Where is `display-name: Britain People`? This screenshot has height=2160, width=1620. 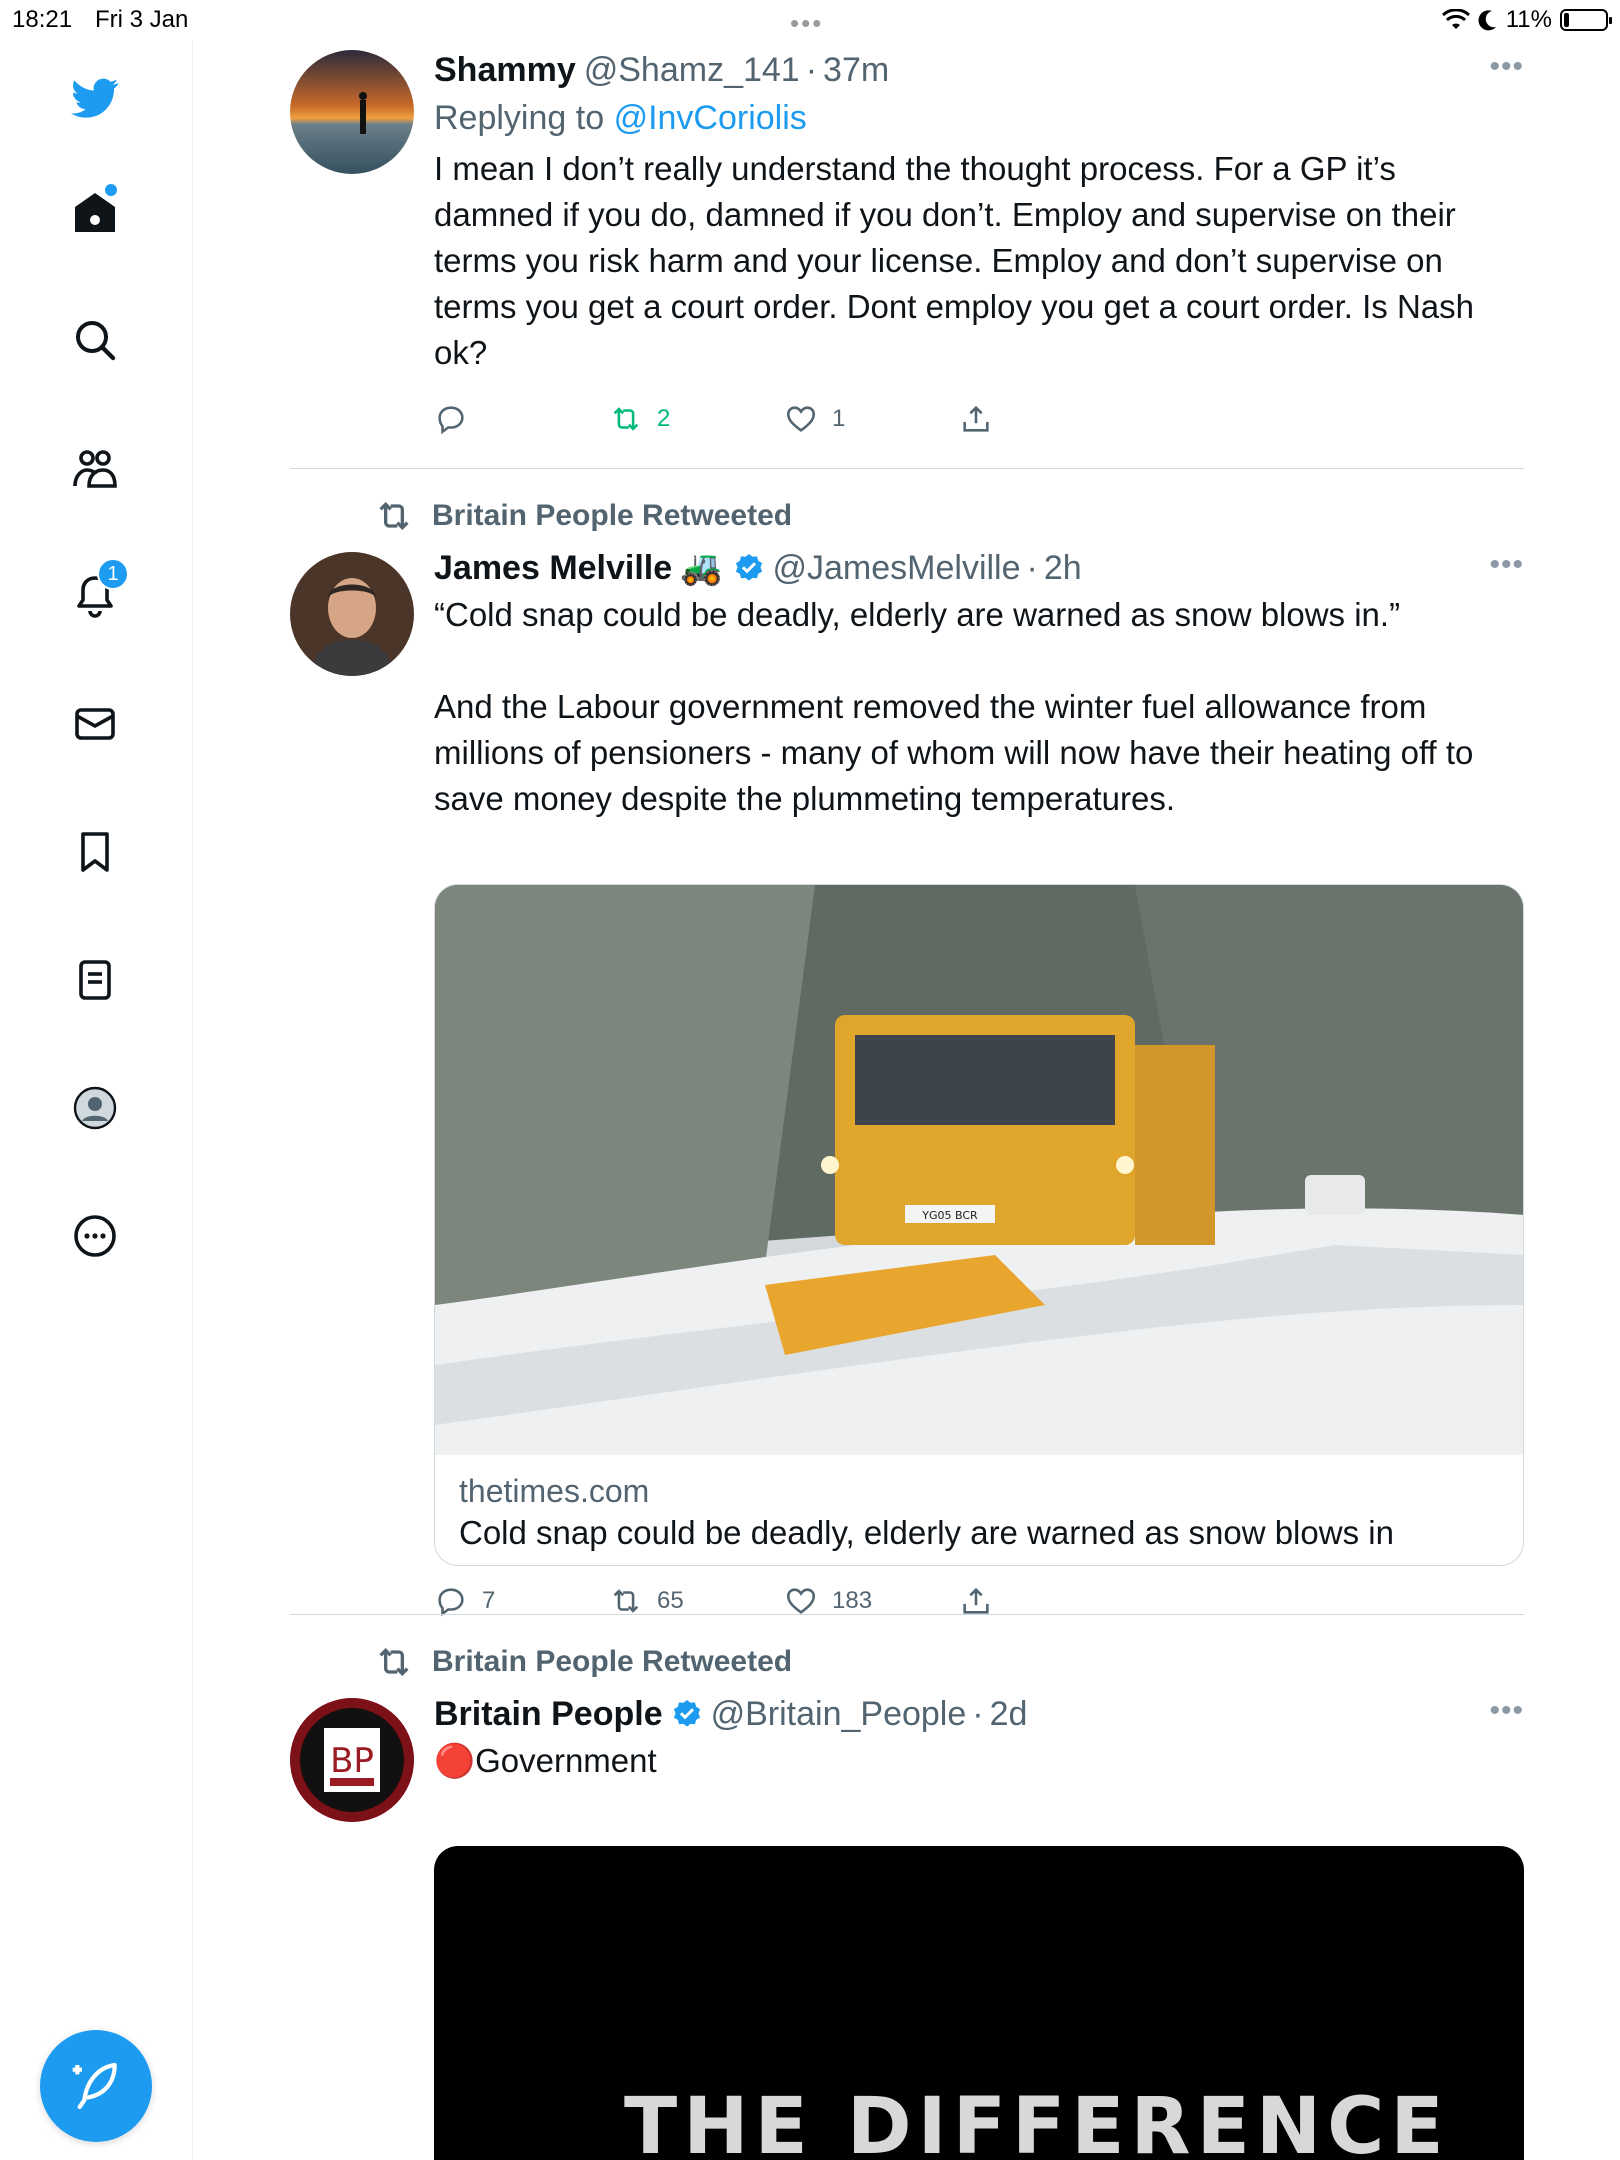 display-name: Britain People is located at coordinates (548, 1714).